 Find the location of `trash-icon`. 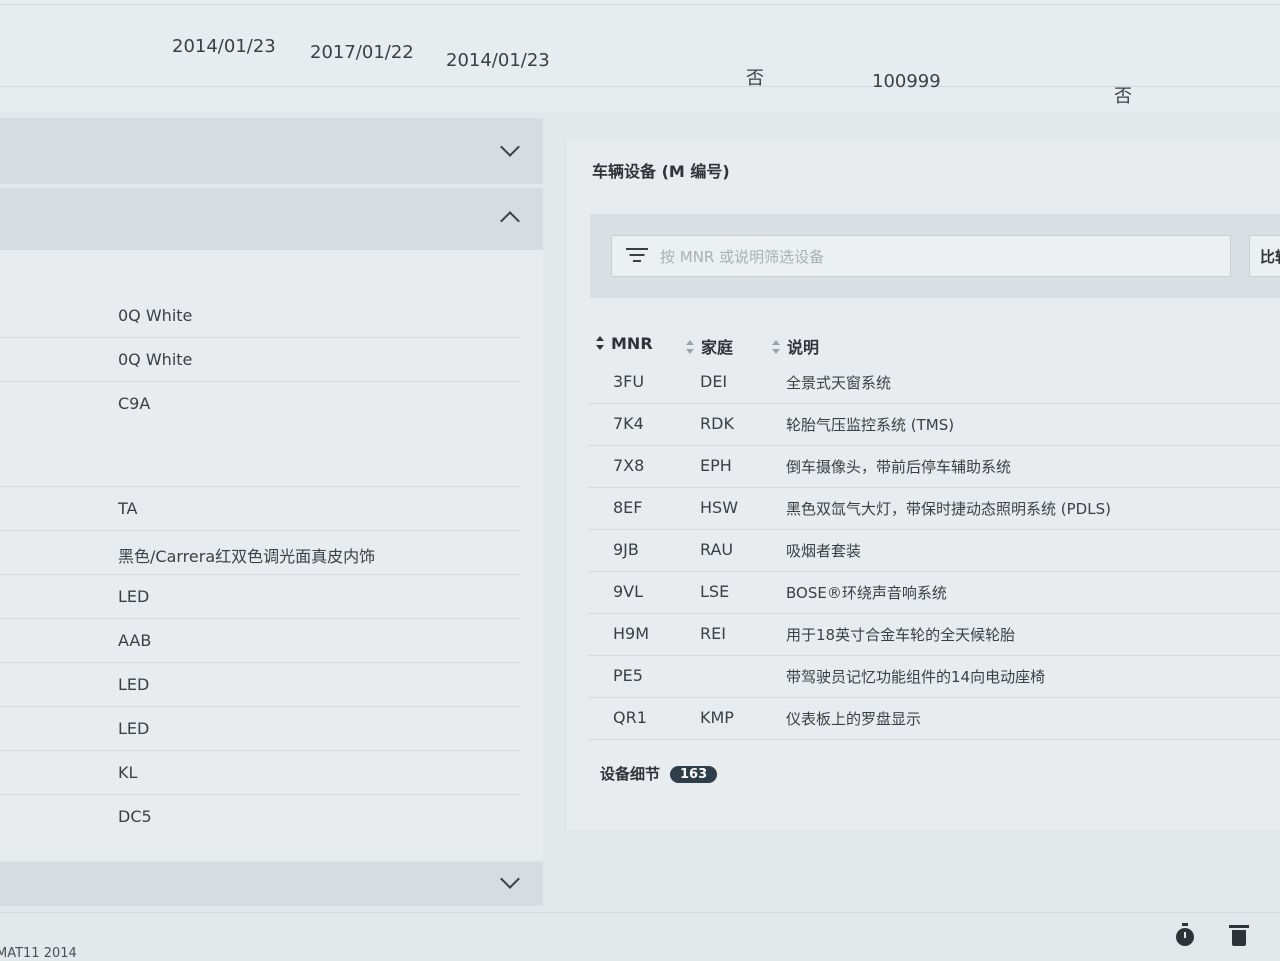

trash-icon is located at coordinates (1239, 935).